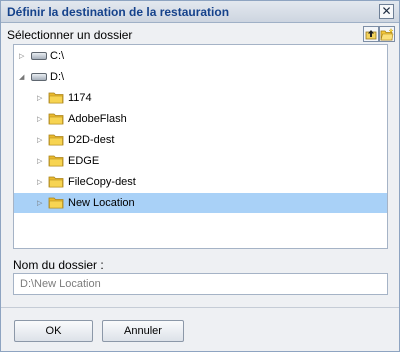  What do you see at coordinates (200, 203) in the screenshot?
I see `tree-item: ▷ New Location` at bounding box center [200, 203].